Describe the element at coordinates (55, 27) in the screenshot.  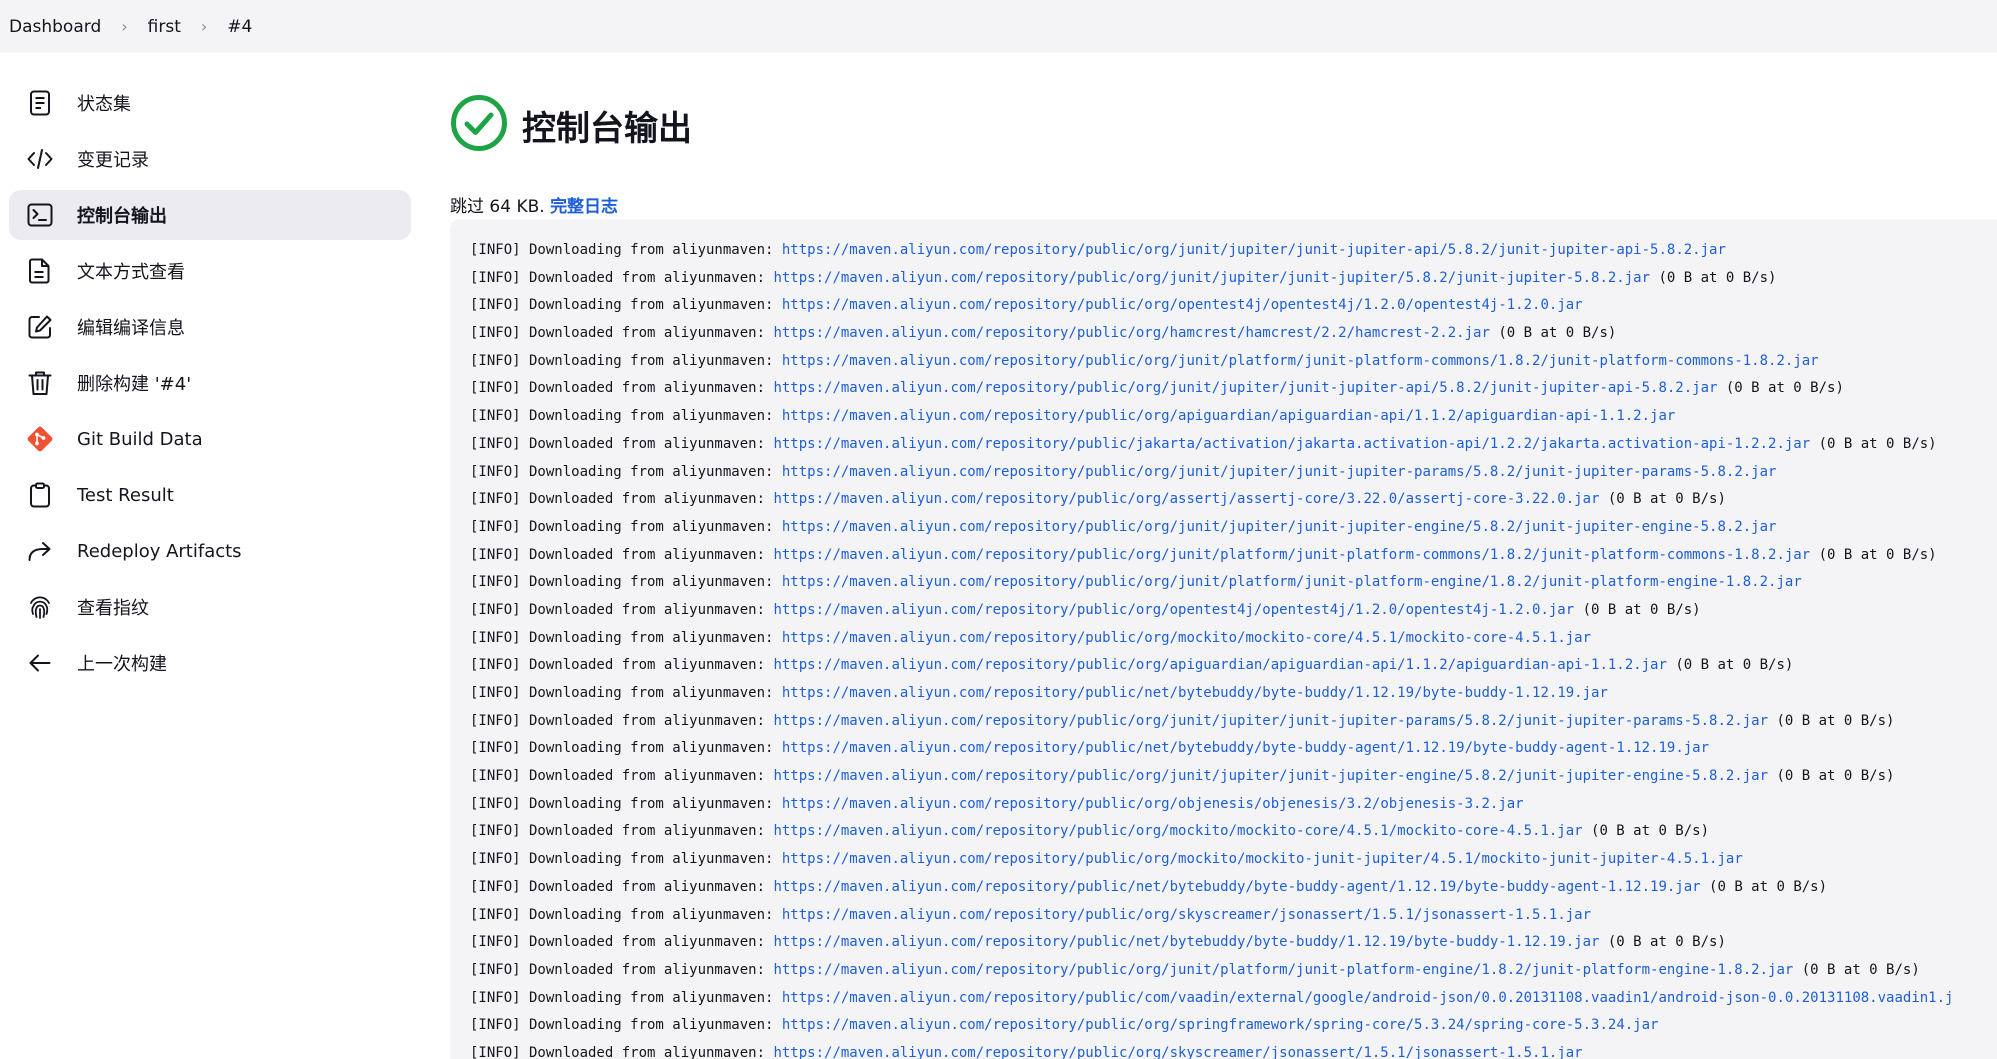
I see `breadcrumb-dashboard: Dashboard` at that location.